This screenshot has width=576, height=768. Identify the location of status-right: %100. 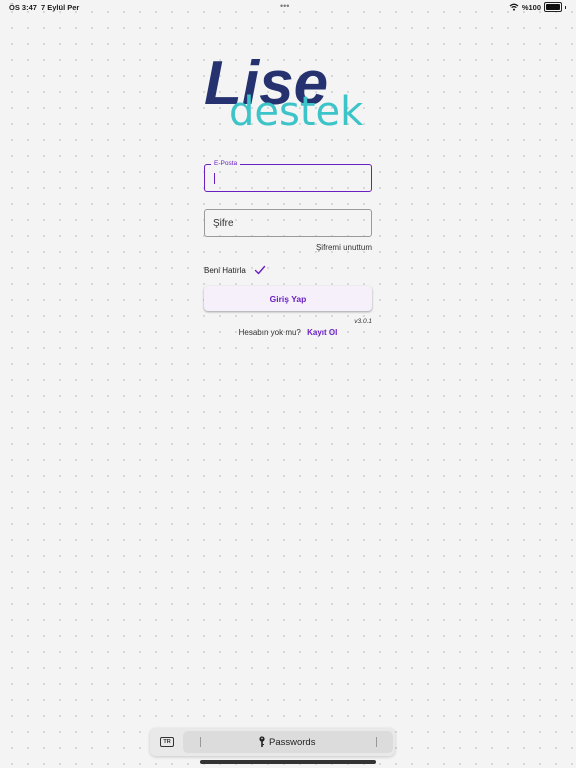
(537, 7).